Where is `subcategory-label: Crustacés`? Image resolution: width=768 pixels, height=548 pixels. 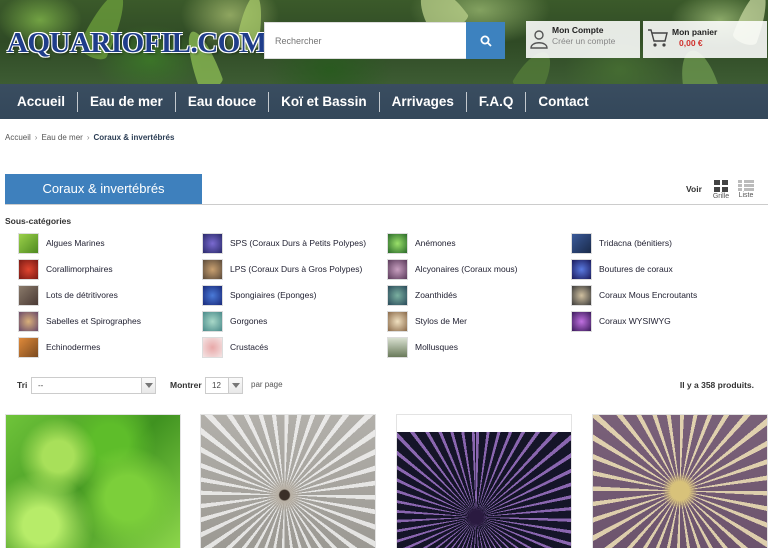
subcategory-label: Crustacés is located at coordinates (249, 347).